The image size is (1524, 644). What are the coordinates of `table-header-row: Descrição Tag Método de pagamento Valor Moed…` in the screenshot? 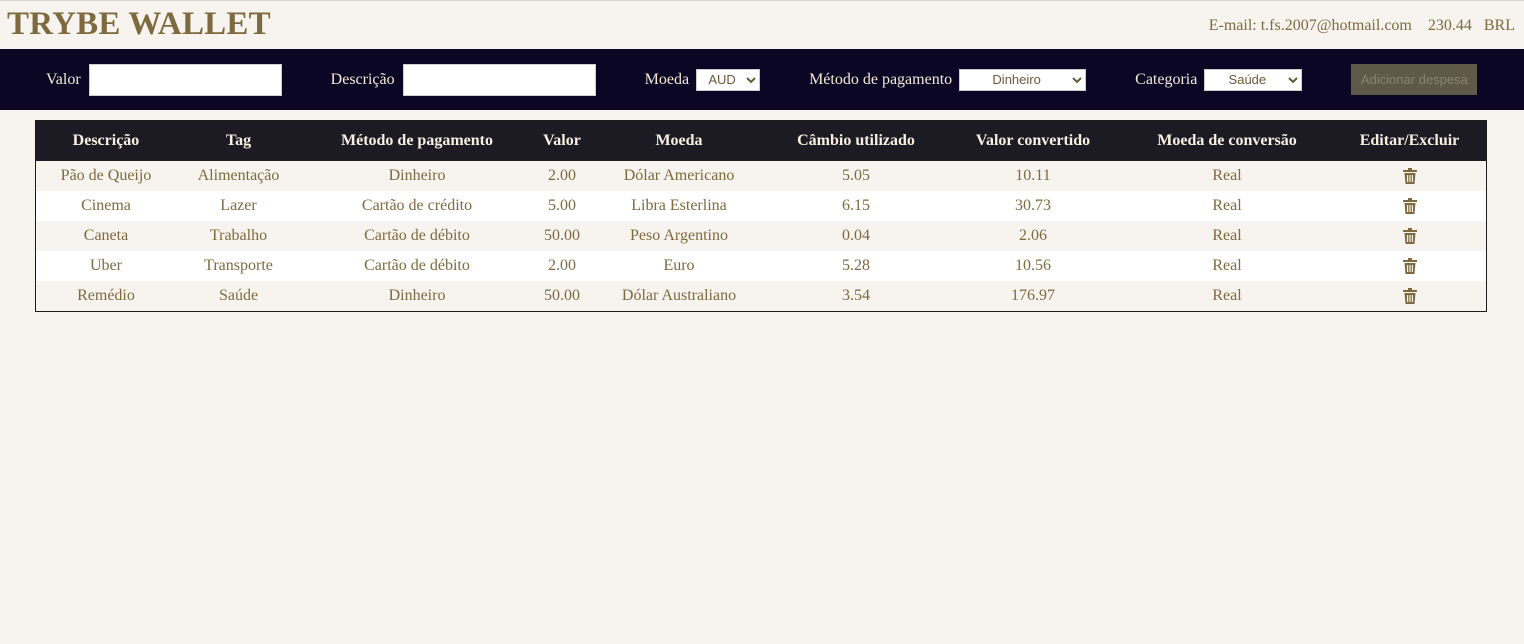 It's located at (761, 141).